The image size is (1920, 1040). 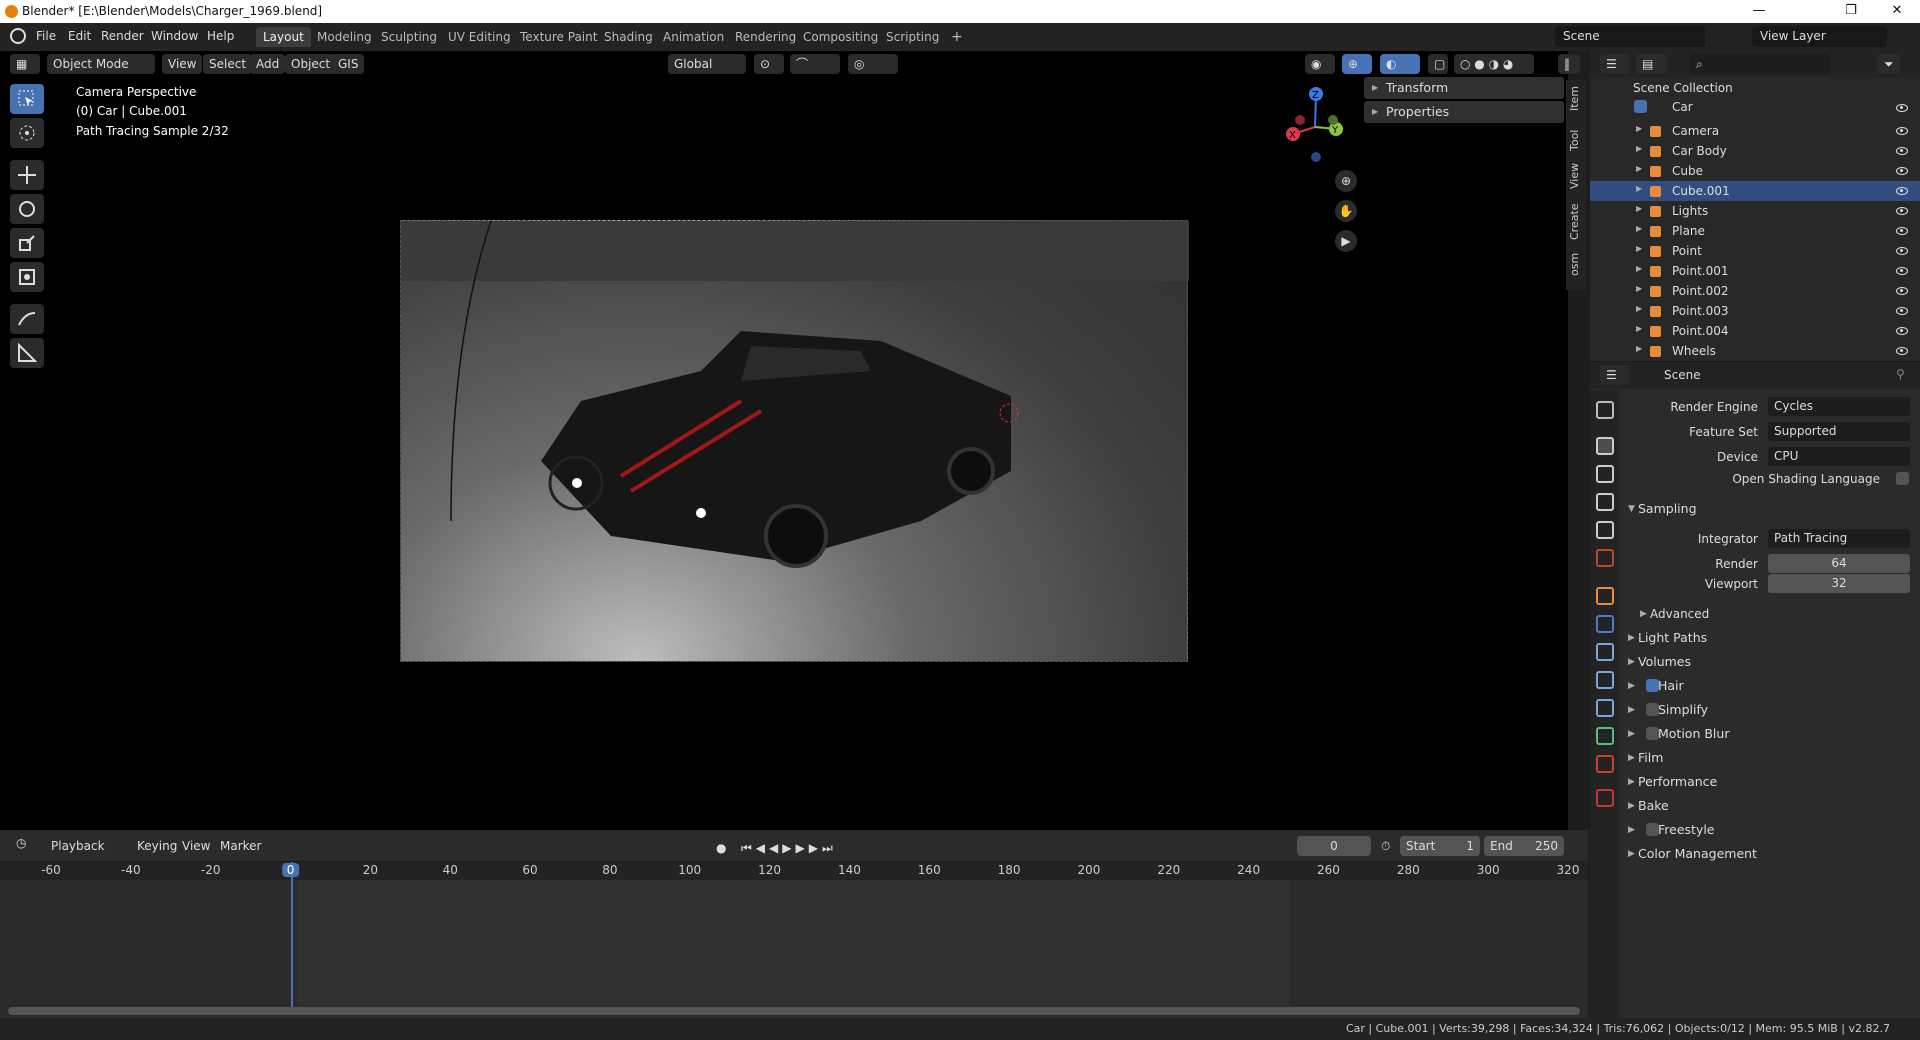 I want to click on transform-orientation-selector: Global, so click(x=707, y=64).